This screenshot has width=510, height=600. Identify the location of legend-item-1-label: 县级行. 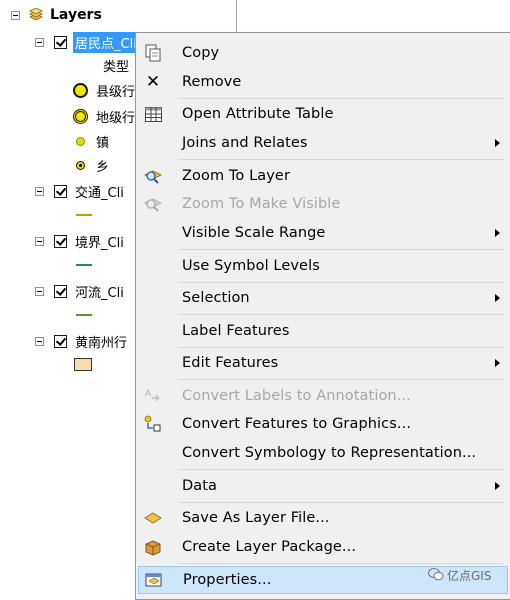
(116, 92).